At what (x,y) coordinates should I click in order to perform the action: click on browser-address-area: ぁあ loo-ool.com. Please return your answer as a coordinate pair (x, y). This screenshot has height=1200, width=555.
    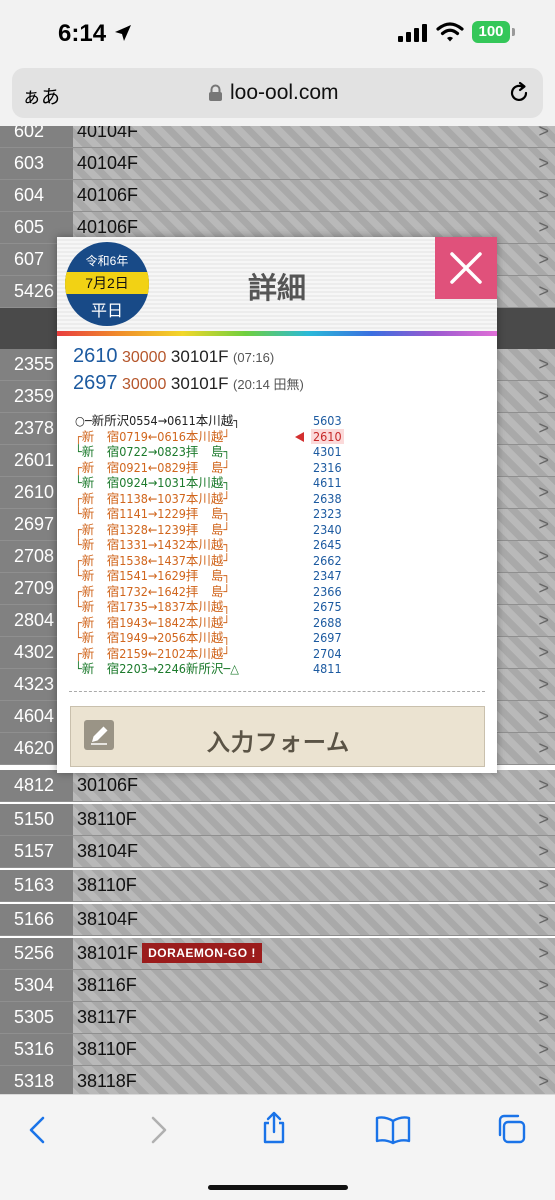
    Looking at the image, I should click on (277, 95).